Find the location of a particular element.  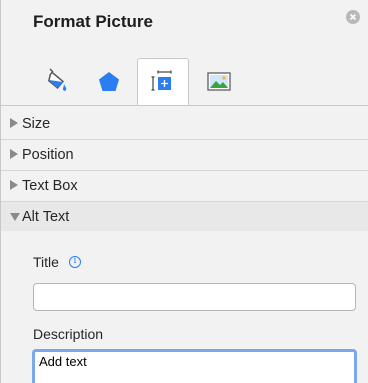

tab-fill-and-line is located at coordinates (57, 82).